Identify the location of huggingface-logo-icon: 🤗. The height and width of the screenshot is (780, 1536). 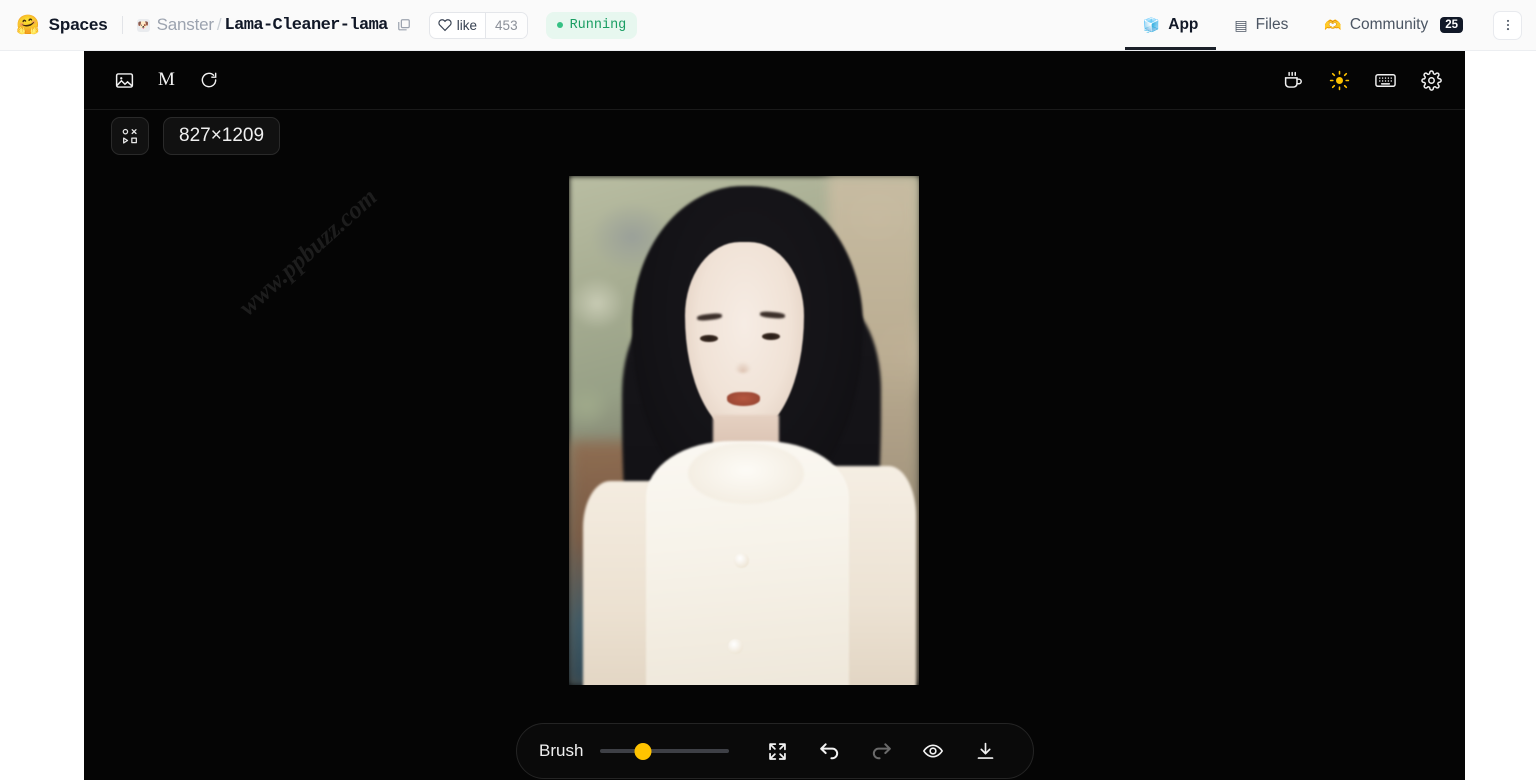
(28, 25).